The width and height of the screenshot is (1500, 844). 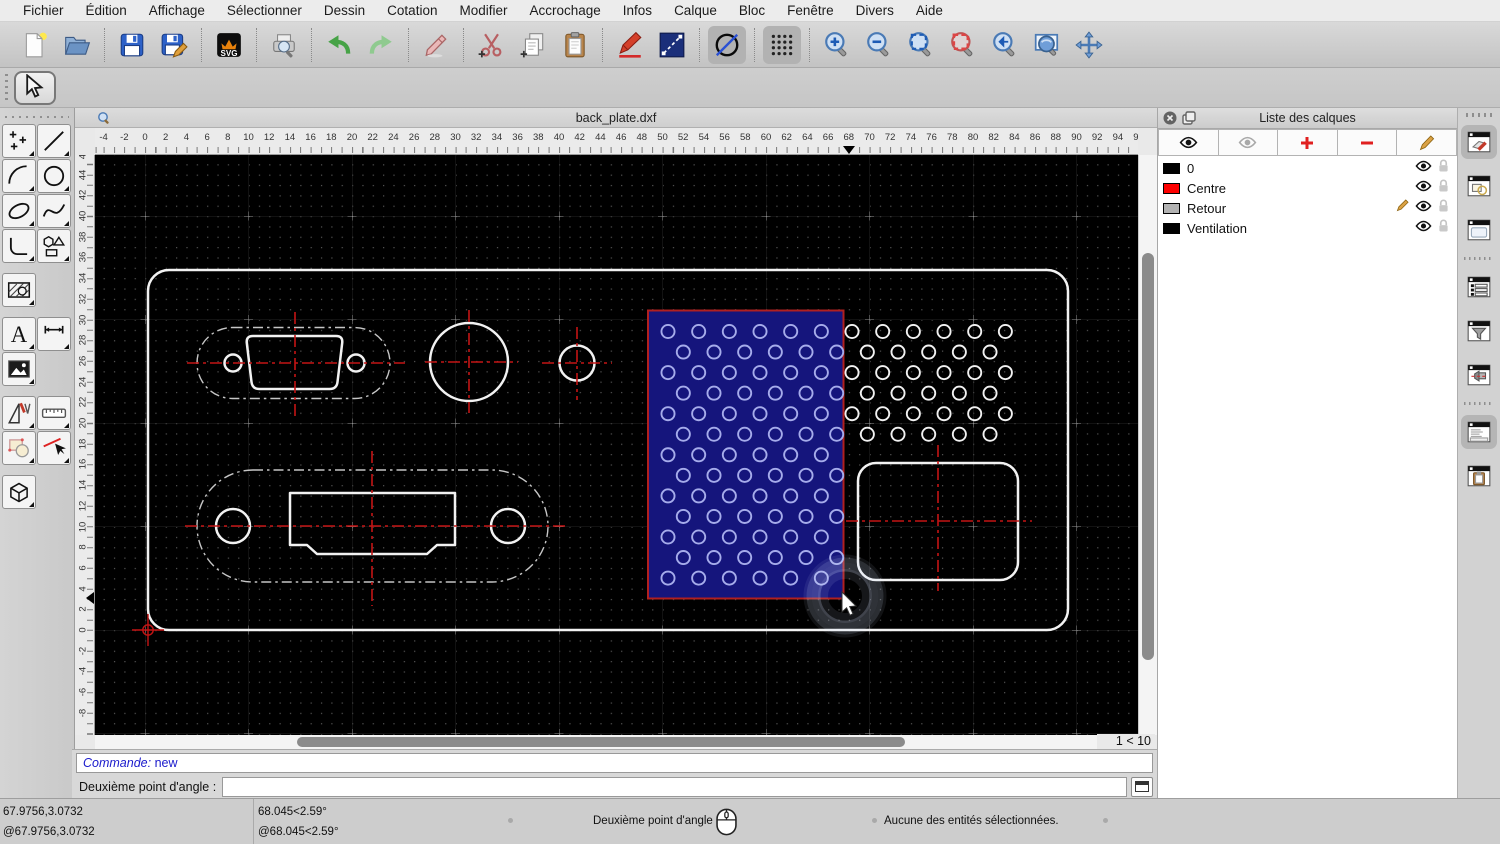 What do you see at coordinates (54, 413) in the screenshot?
I see `measure-tool-button` at bounding box center [54, 413].